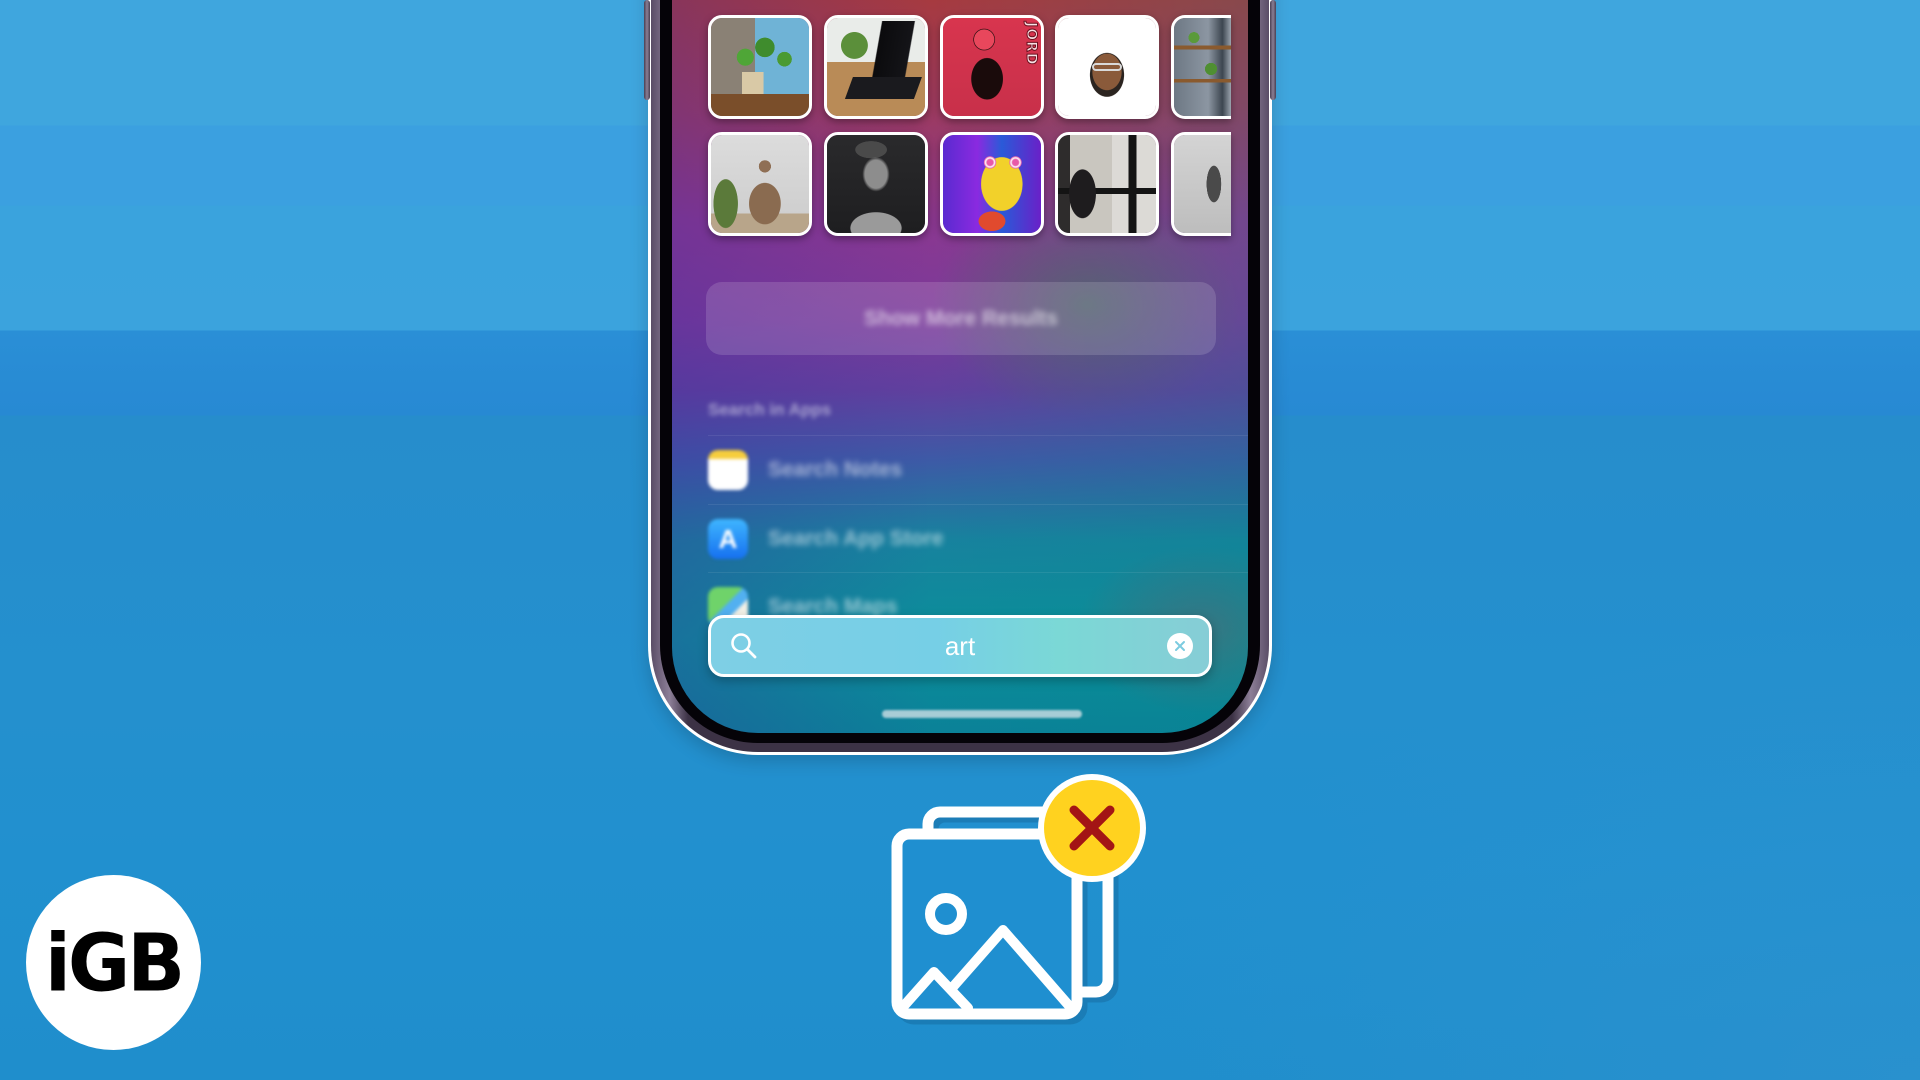 The width and height of the screenshot is (1920, 1080). Describe the element at coordinates (1107, 184) in the screenshot. I see `photo-result-window` at that location.